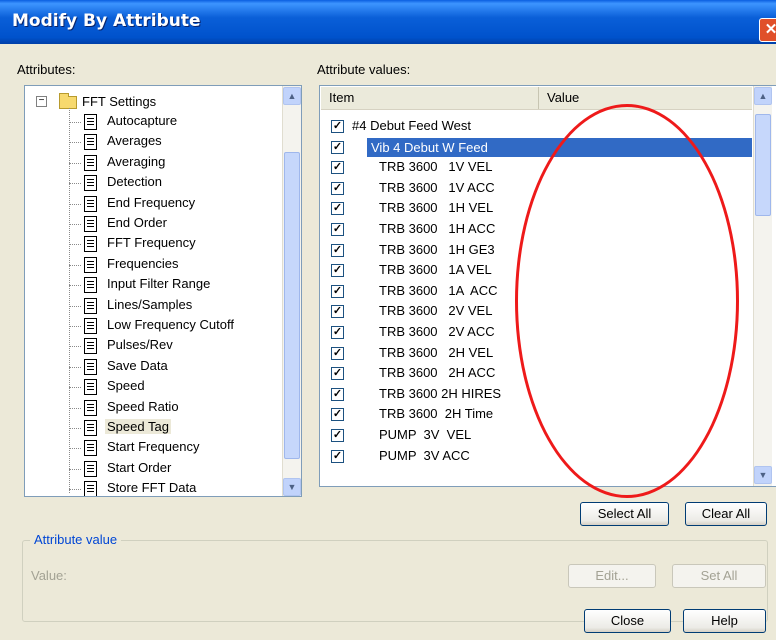 This screenshot has width=776, height=640. What do you see at coordinates (152, 102) in the screenshot?
I see `tree-node-fft-settings: − FFT Settings` at bounding box center [152, 102].